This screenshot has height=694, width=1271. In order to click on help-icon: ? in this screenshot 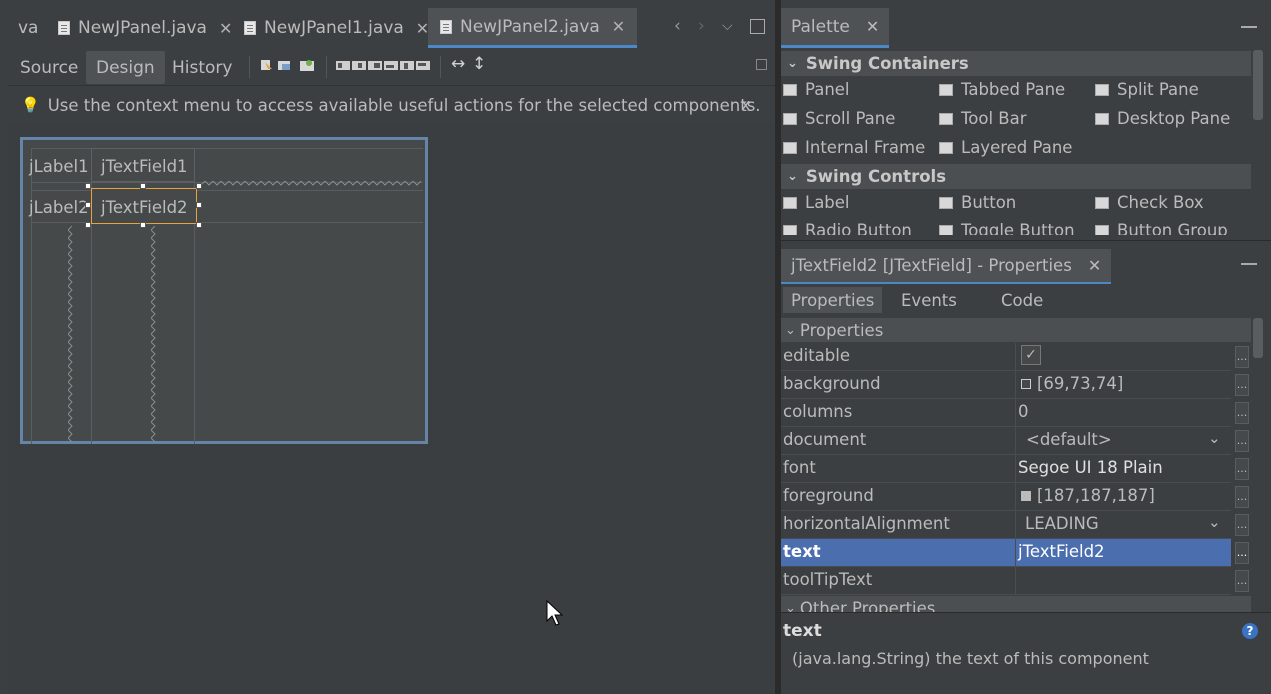, I will do `click(1250, 631)`.